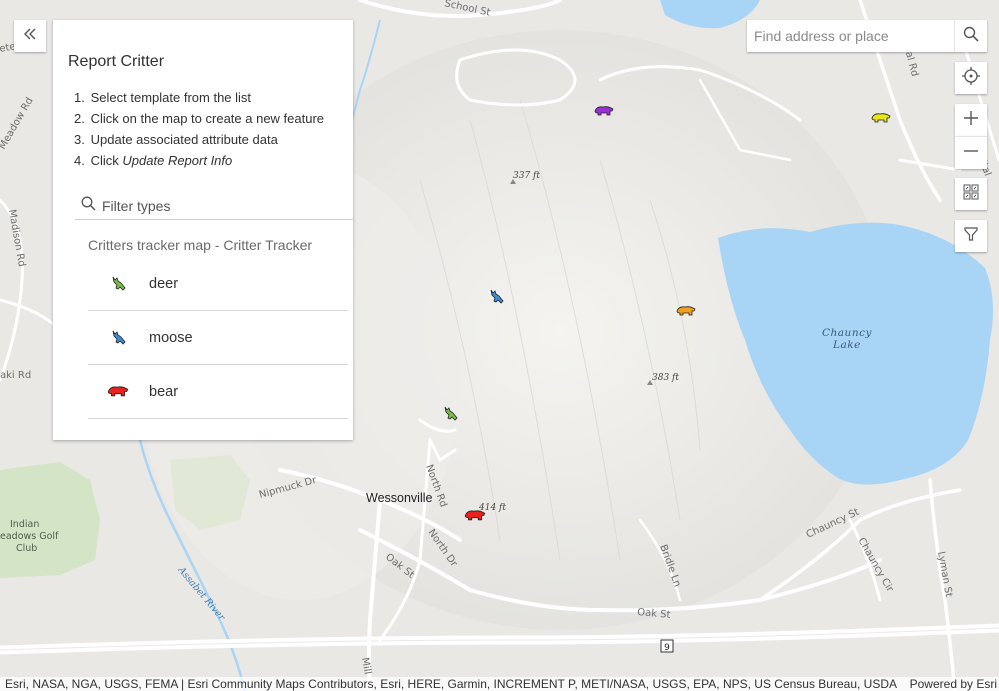  I want to click on instruction-step-3: 3. Update associated attribute data, so click(176, 139).